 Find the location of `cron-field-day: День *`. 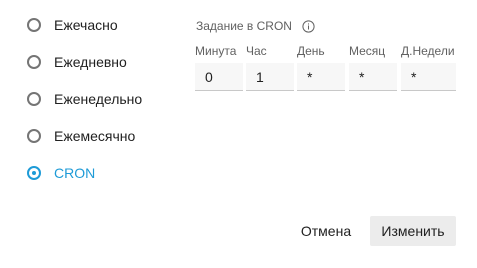

cron-field-day: День * is located at coordinates (321, 67).